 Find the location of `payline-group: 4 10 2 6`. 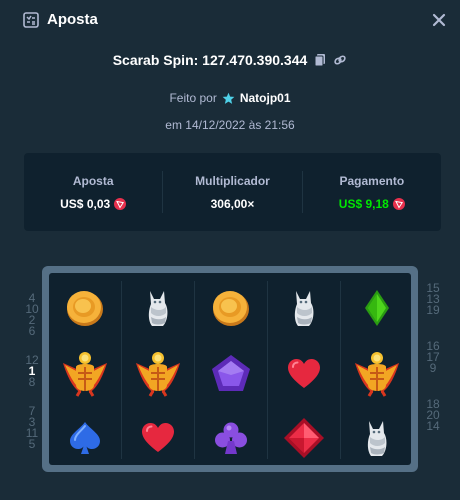

payline-group: 4 10 2 6 is located at coordinates (32, 315).